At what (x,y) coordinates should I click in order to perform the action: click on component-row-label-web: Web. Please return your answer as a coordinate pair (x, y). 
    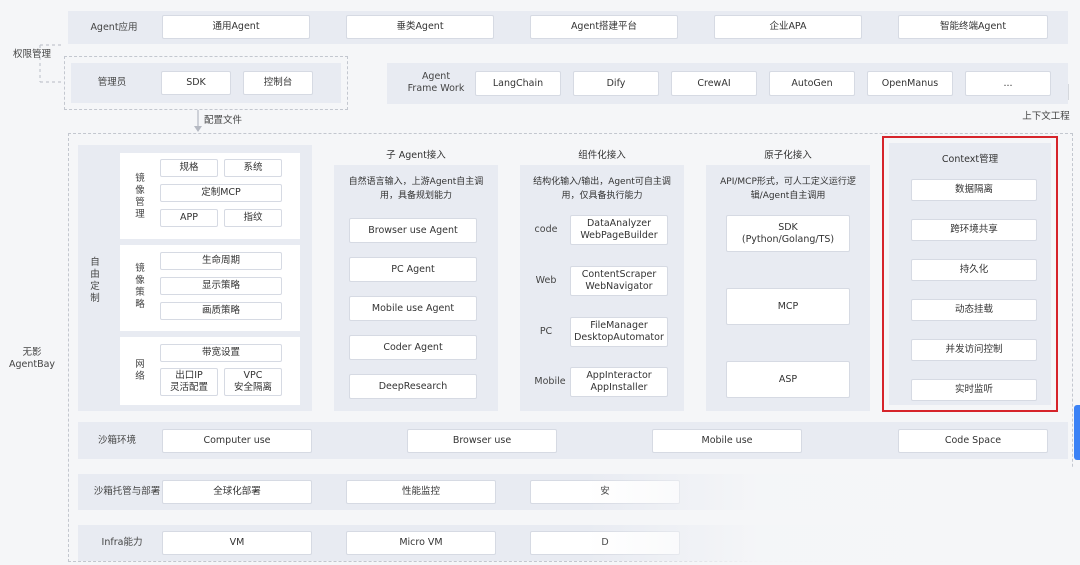
    Looking at the image, I should click on (546, 280).